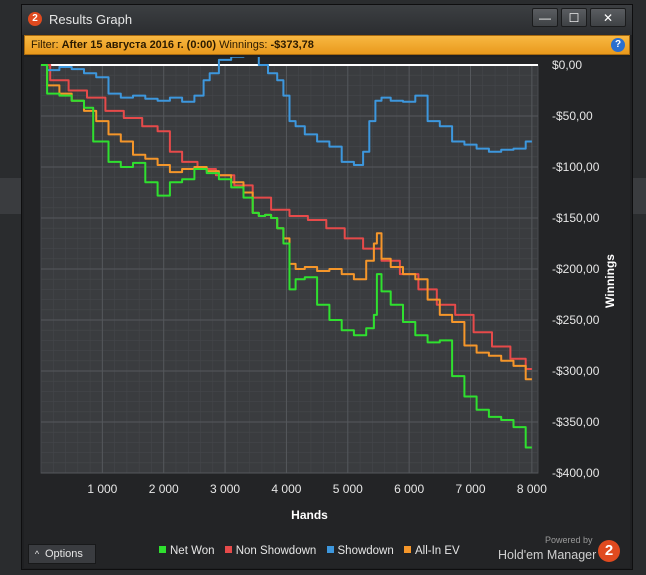 This screenshot has height=575, width=646. Describe the element at coordinates (576, 422) in the screenshot. I see `y-tick-label: -$350,00` at that location.